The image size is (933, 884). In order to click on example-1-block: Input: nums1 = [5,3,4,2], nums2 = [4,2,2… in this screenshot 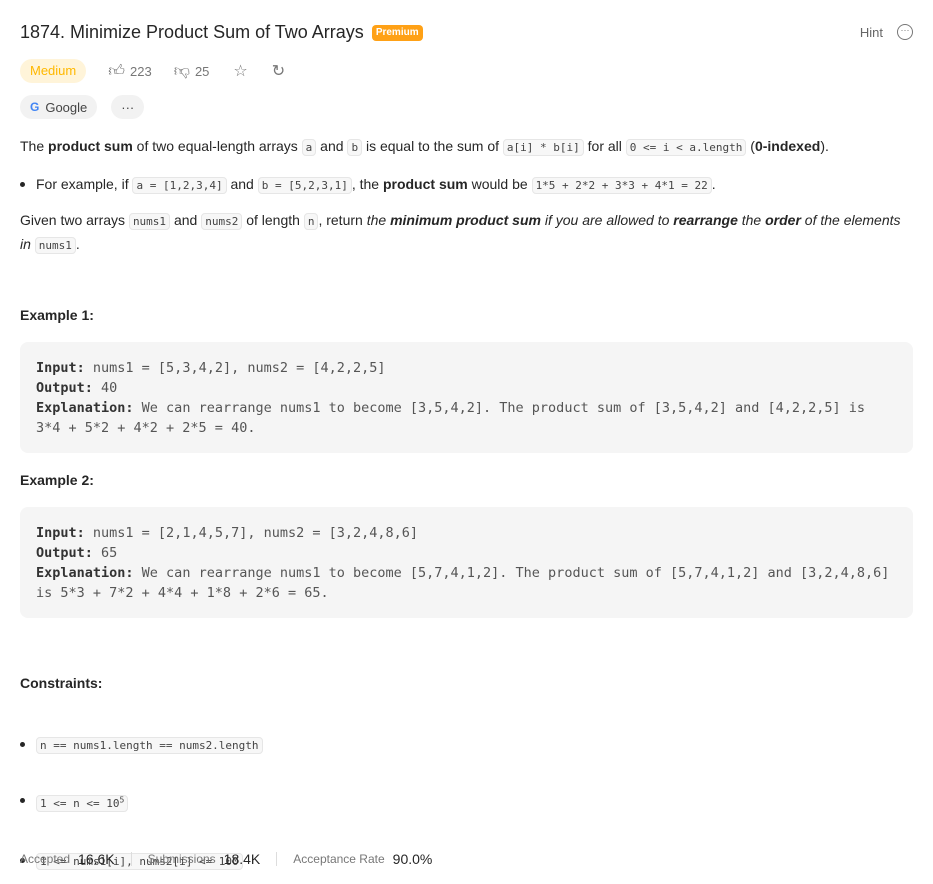, I will do `click(466, 397)`.